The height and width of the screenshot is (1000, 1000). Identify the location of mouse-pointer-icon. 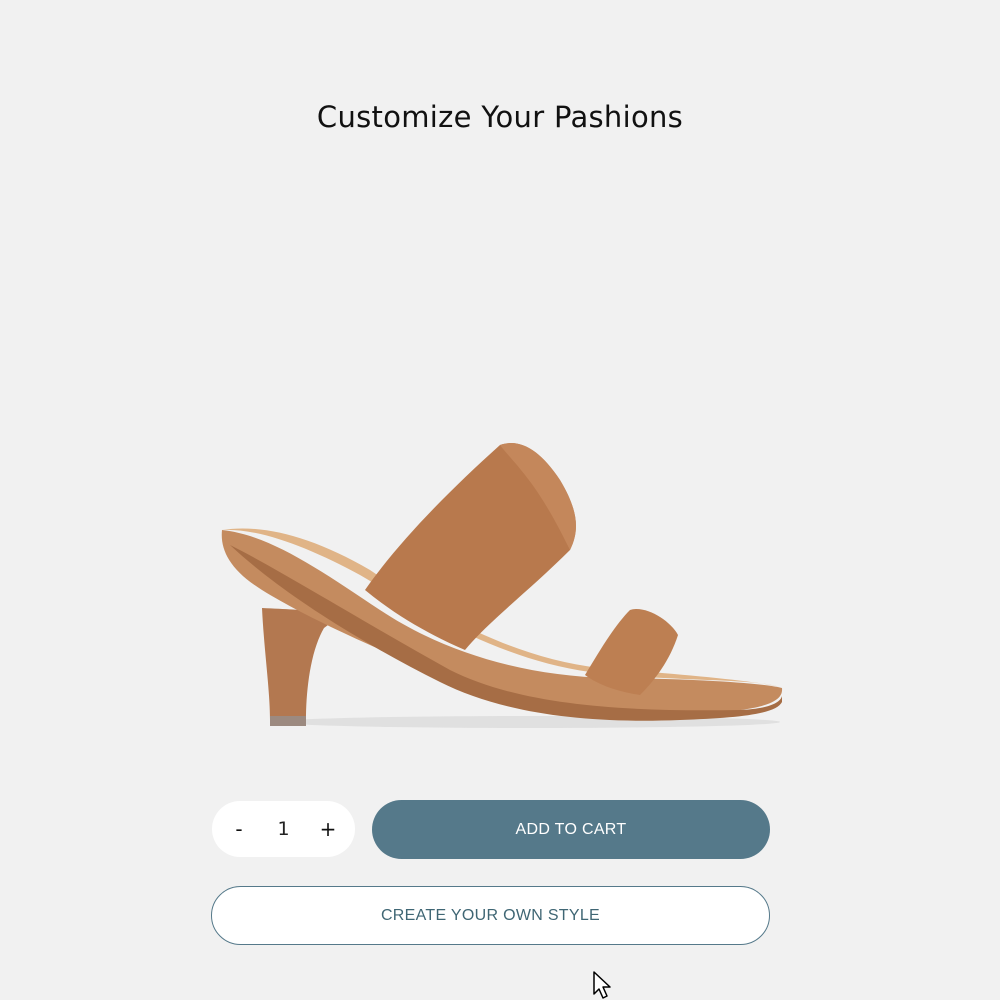
(602, 985).